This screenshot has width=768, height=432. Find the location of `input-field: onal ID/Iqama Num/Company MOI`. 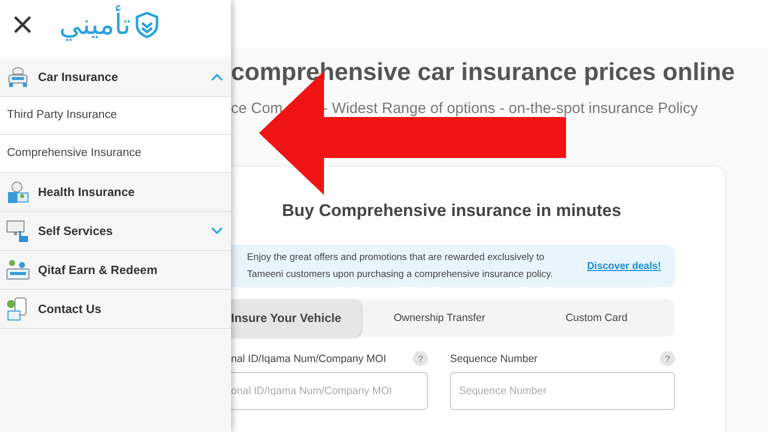

input-field: onal ID/Iqama Num/Company MOI is located at coordinates (329, 391).